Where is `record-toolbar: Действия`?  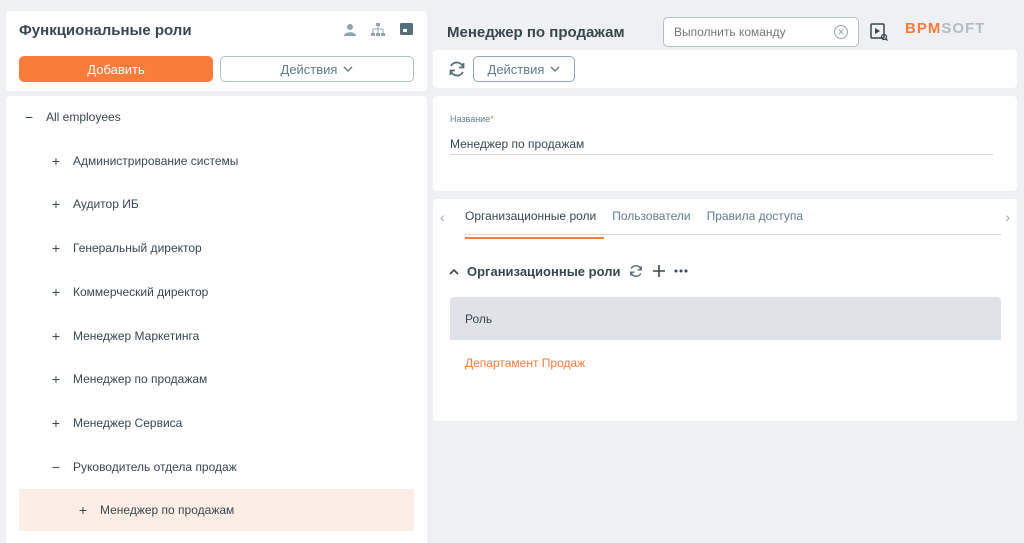 record-toolbar: Действия is located at coordinates (725, 69).